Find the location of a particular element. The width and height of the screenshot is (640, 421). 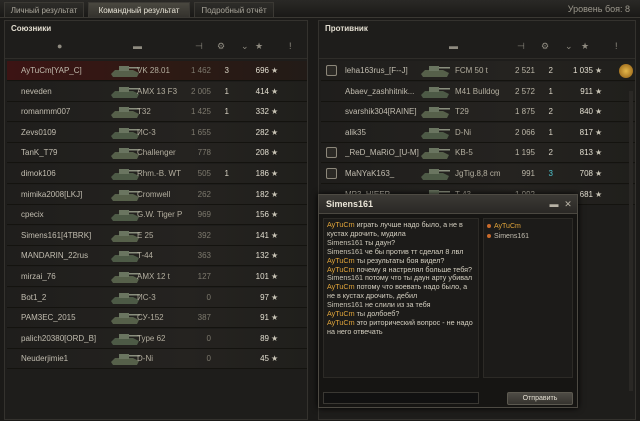

xp-value: 186 is located at coordinates (262, 173).